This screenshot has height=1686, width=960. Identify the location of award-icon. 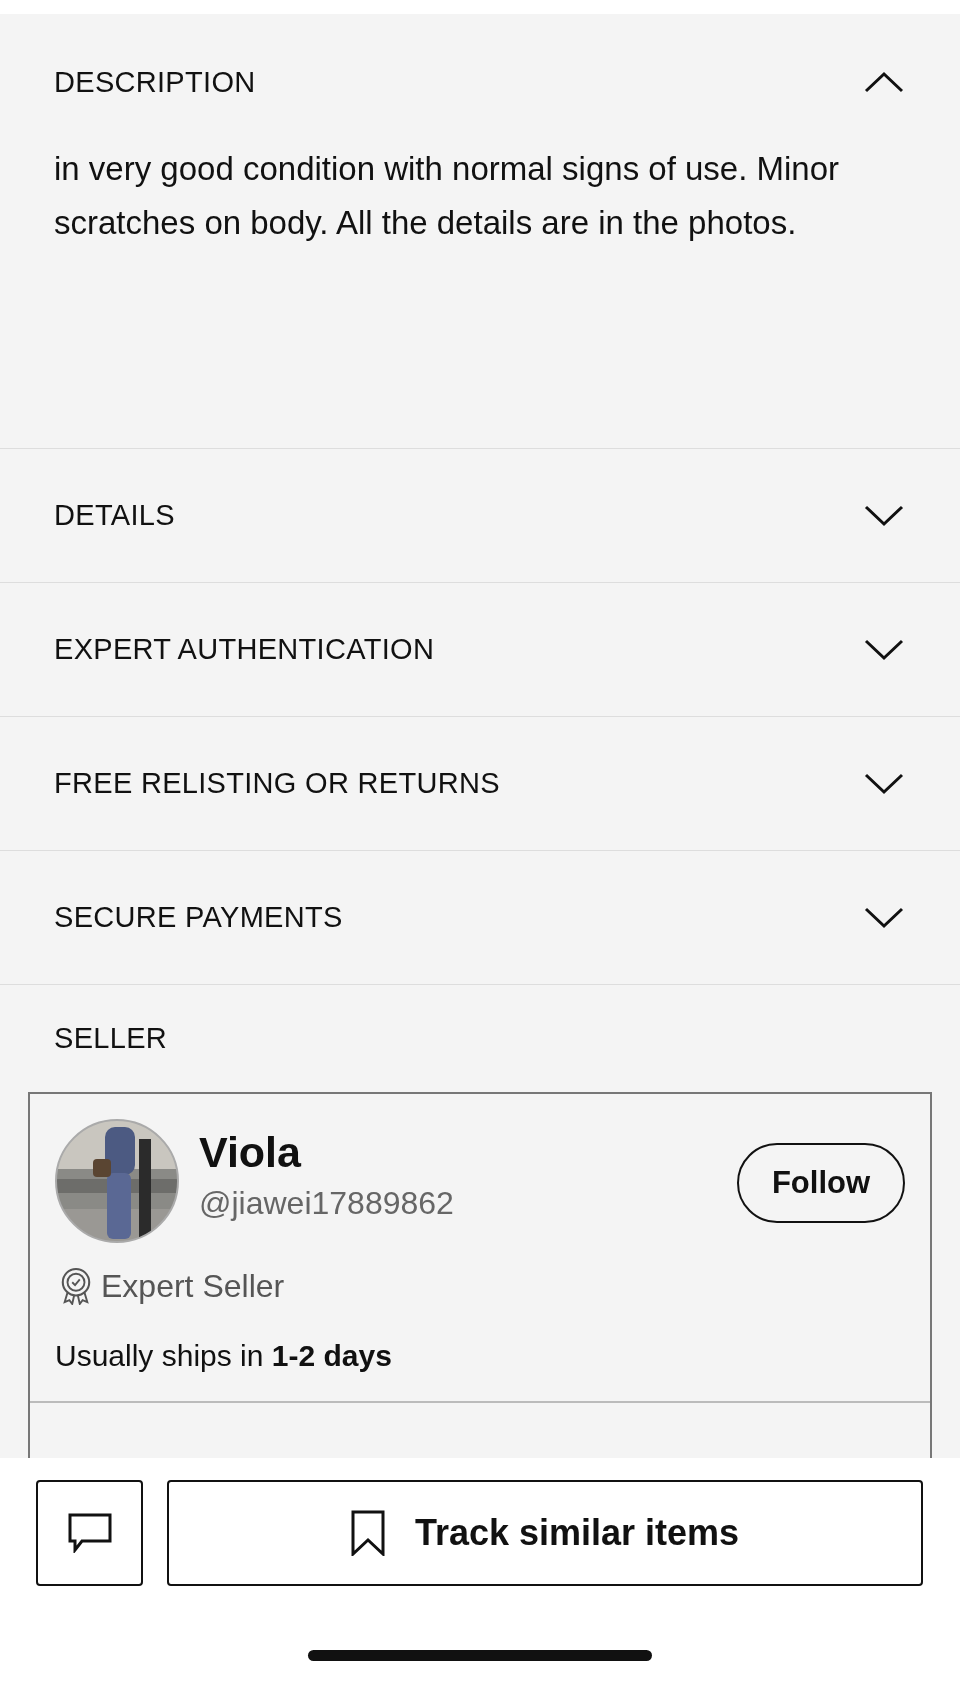
(76, 1286).